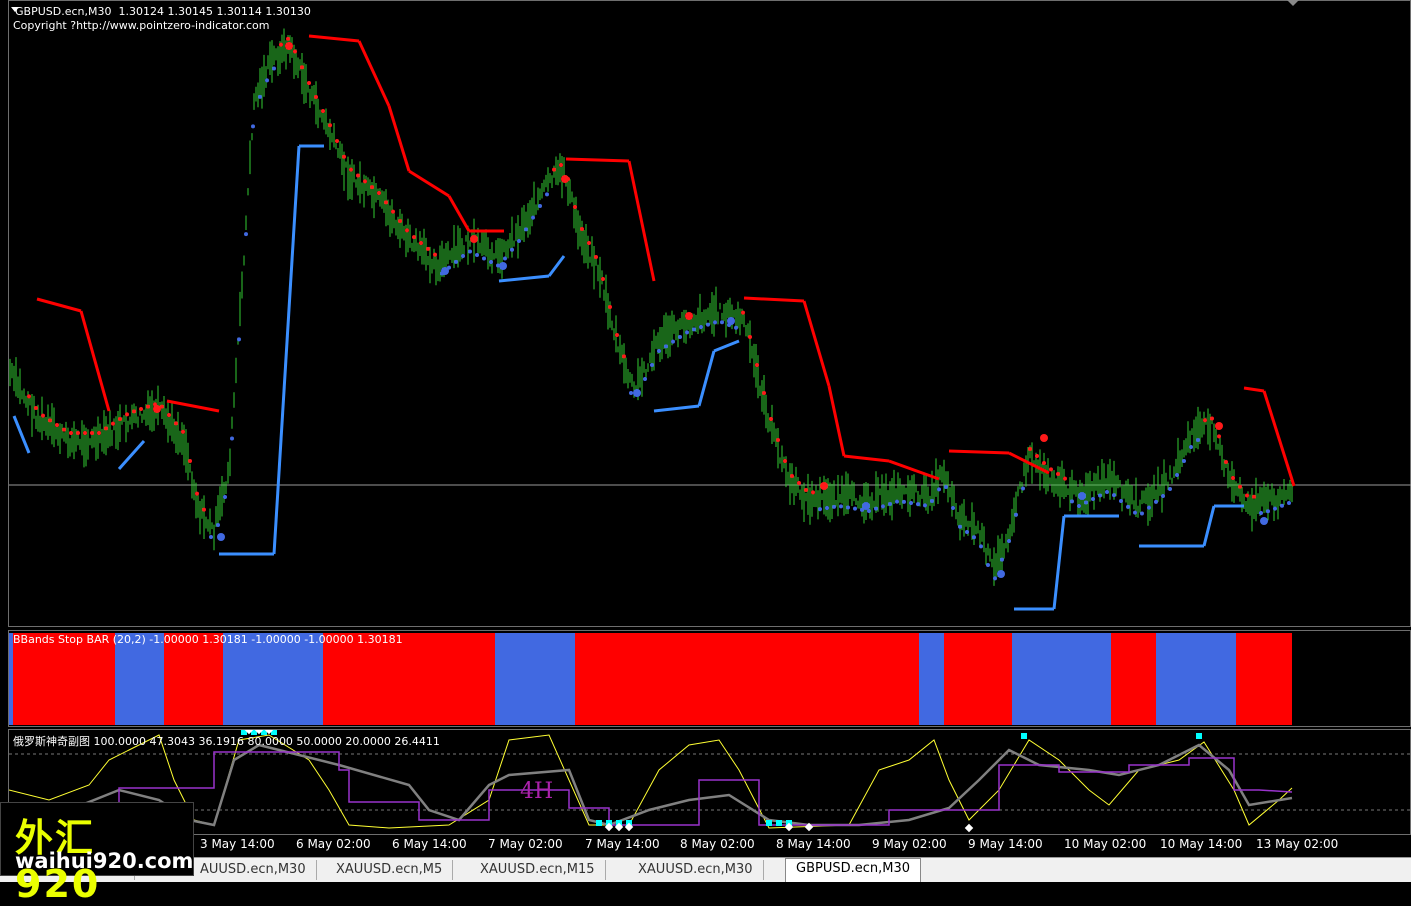 Image resolution: width=1411 pixels, height=906 pixels. I want to click on blue-stop-line, so click(286, 350).